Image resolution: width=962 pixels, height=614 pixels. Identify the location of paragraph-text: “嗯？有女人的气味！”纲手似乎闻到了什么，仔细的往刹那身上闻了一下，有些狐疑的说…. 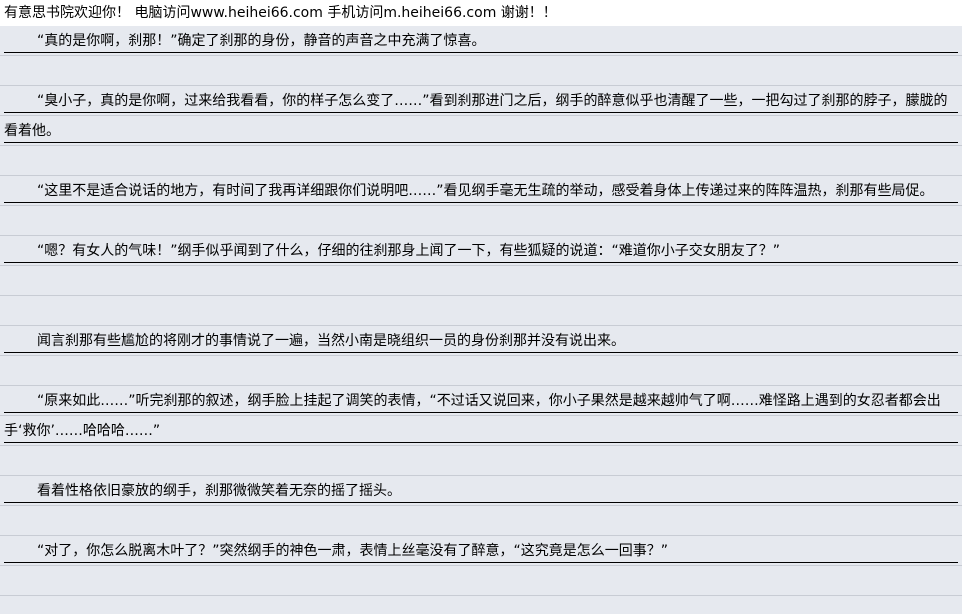
(481, 251).